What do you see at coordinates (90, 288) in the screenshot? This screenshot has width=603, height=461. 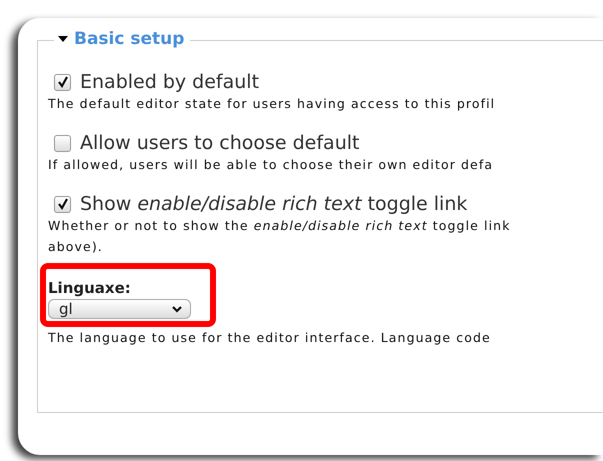 I see `field-label: Linguaxe:` at bounding box center [90, 288].